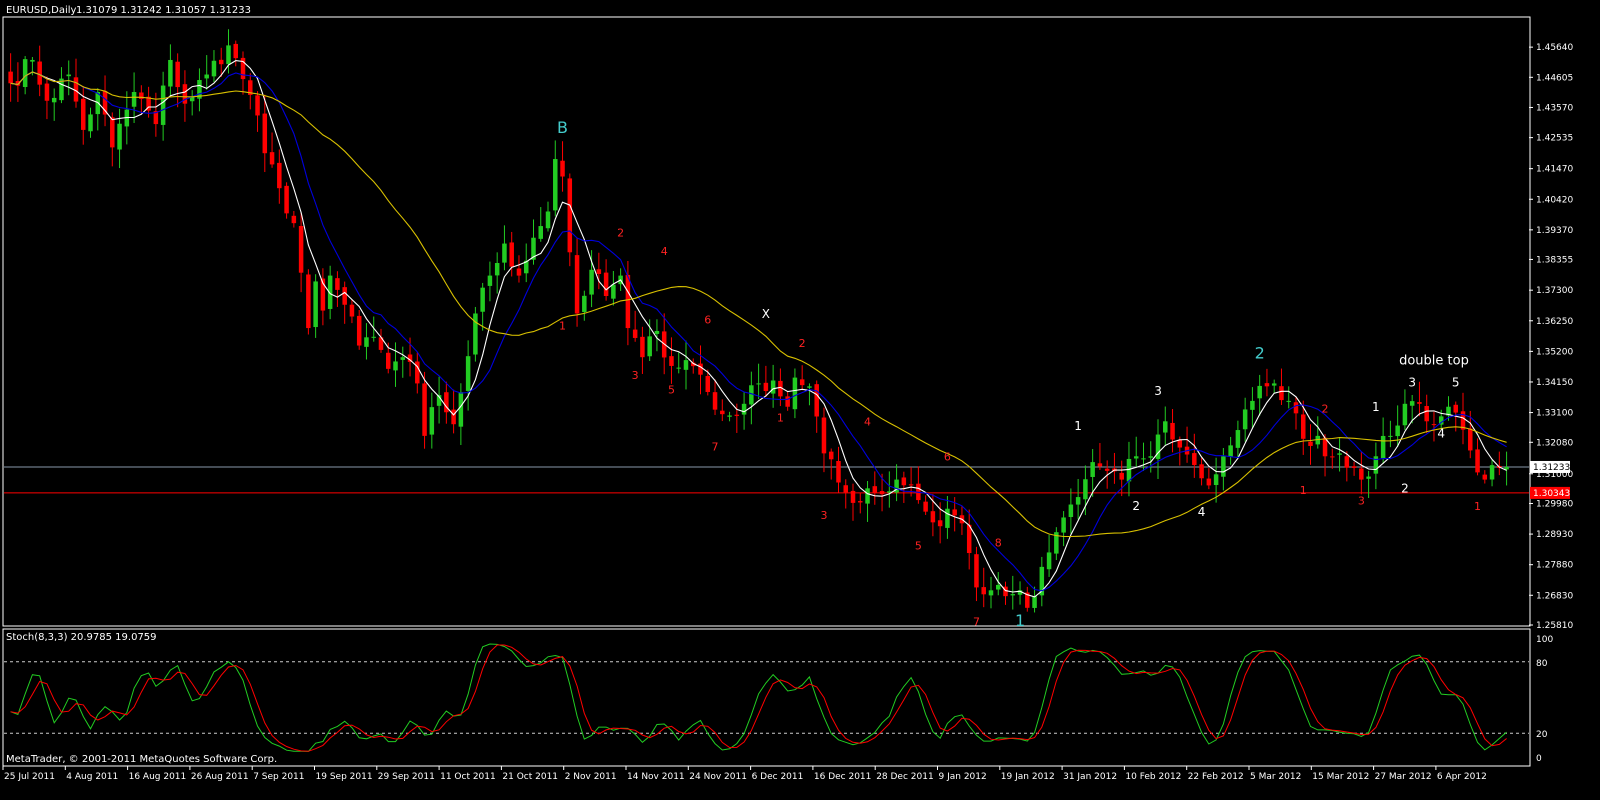 The image size is (1600, 800). Describe the element at coordinates (1403, 777) in the screenshot. I see `date-tick-label: 27 Mar 2012` at that location.